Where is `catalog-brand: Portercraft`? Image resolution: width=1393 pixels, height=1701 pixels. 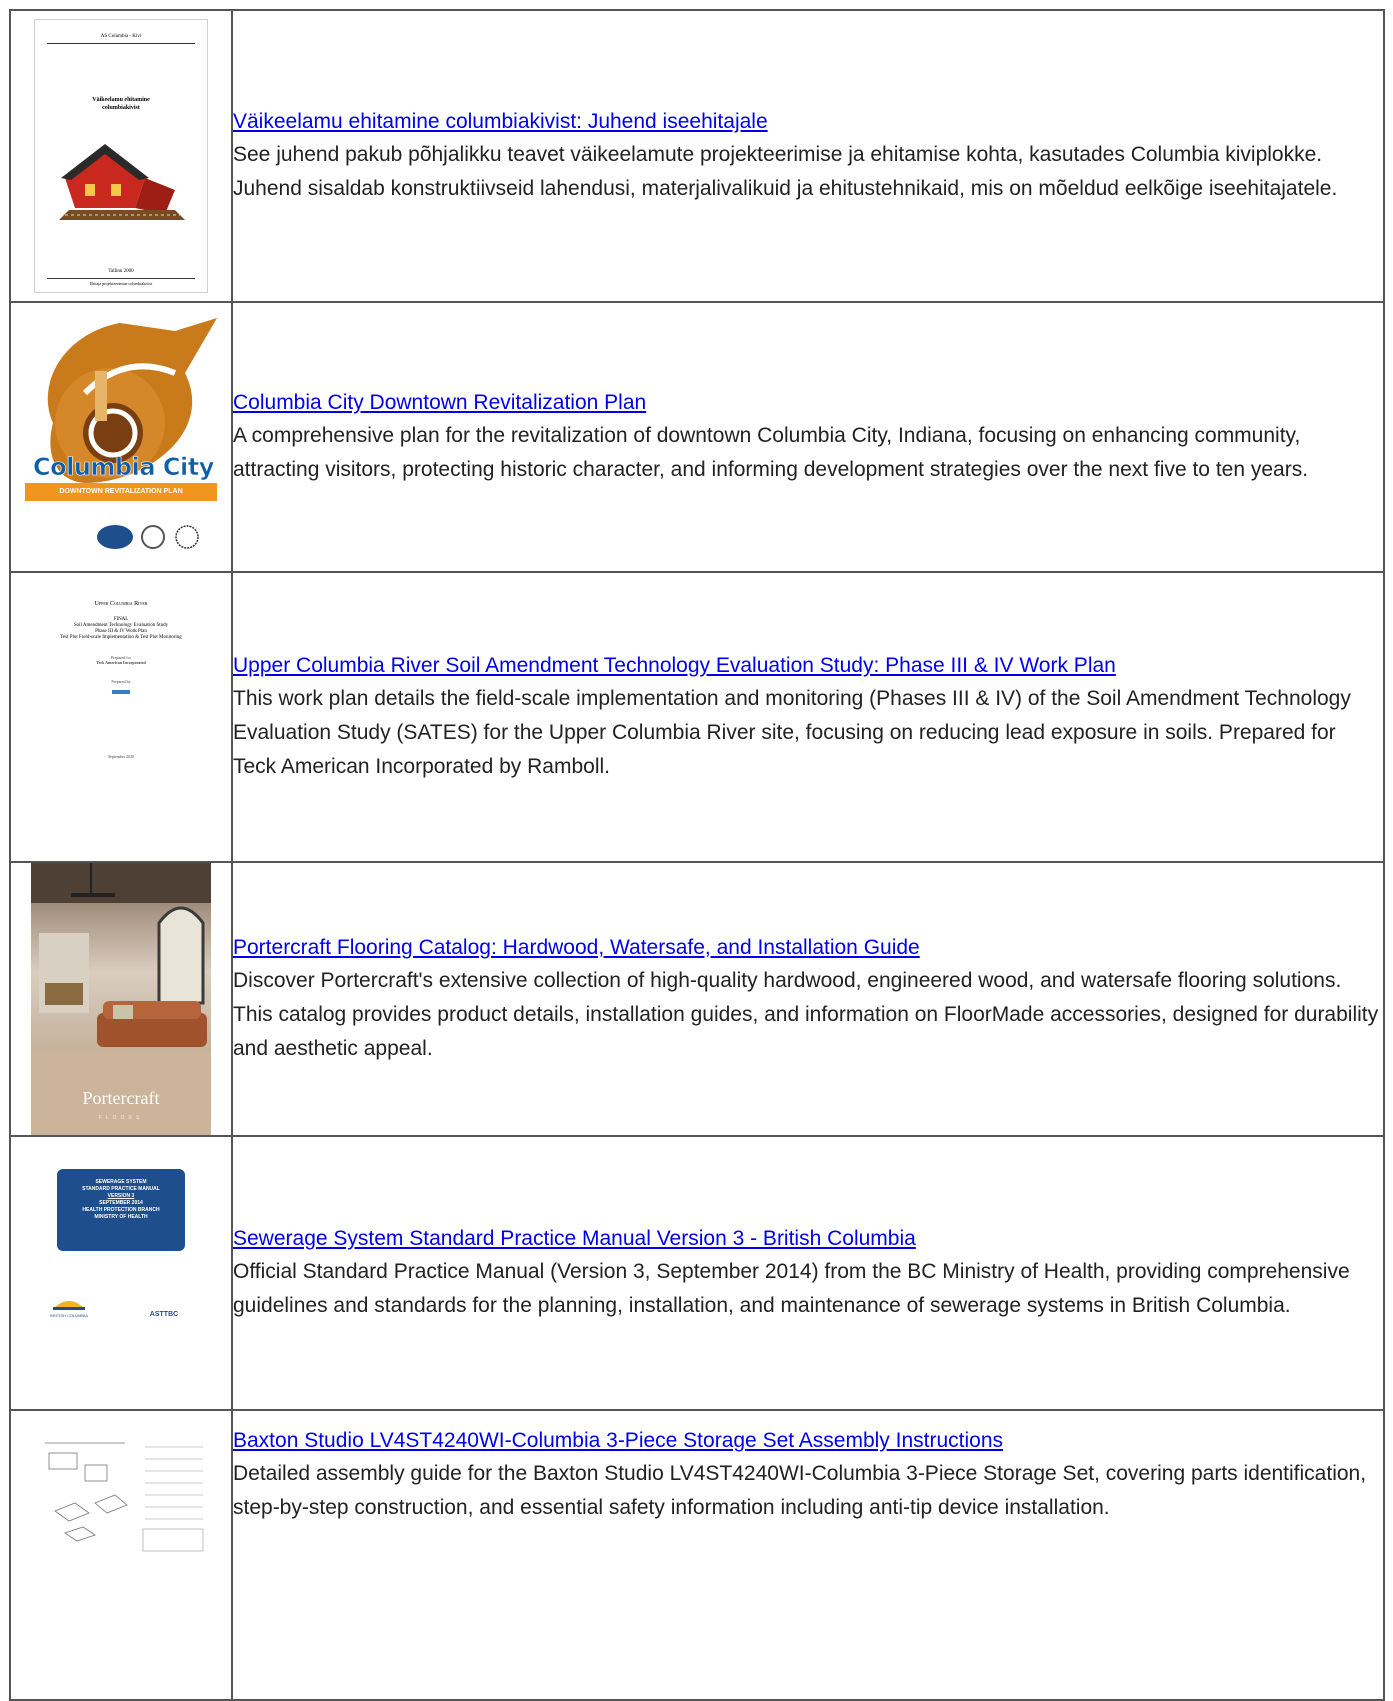
catalog-brand: Portercraft is located at coordinates (121, 1098).